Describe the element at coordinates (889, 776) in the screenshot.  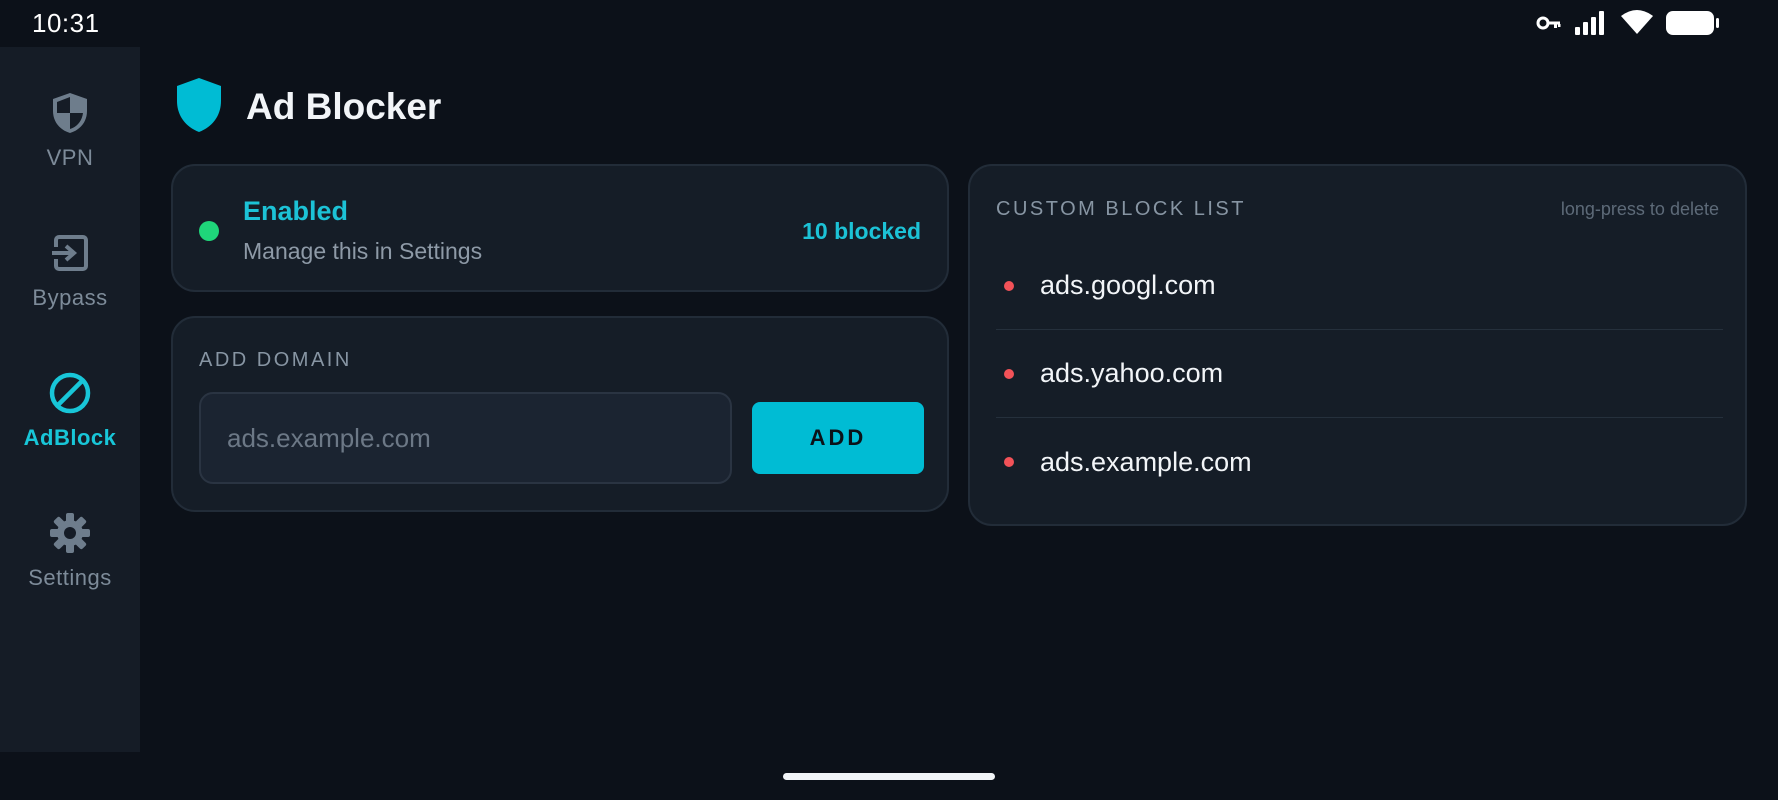
I see `home-indicator` at that location.